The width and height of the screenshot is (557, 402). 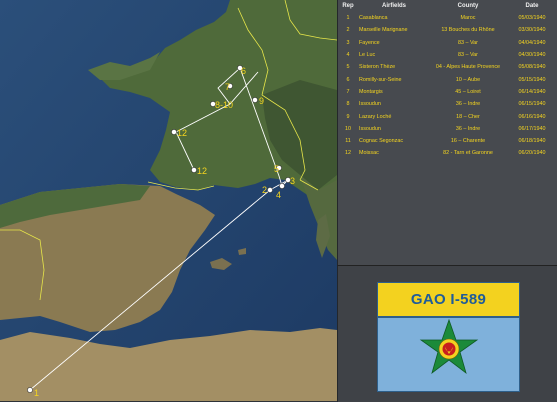 I want to click on table-row: 10 Issoudun 36 – Indre 06/17/1940, so click(x=447, y=129).